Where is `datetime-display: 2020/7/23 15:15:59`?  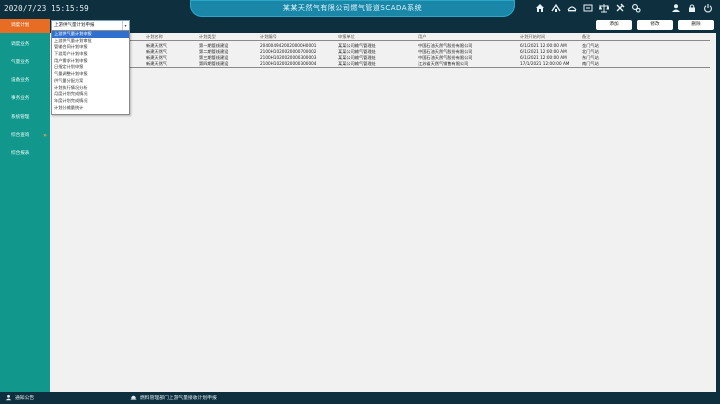 datetime-display: 2020/7/23 15:15:59 is located at coordinates (46, 8).